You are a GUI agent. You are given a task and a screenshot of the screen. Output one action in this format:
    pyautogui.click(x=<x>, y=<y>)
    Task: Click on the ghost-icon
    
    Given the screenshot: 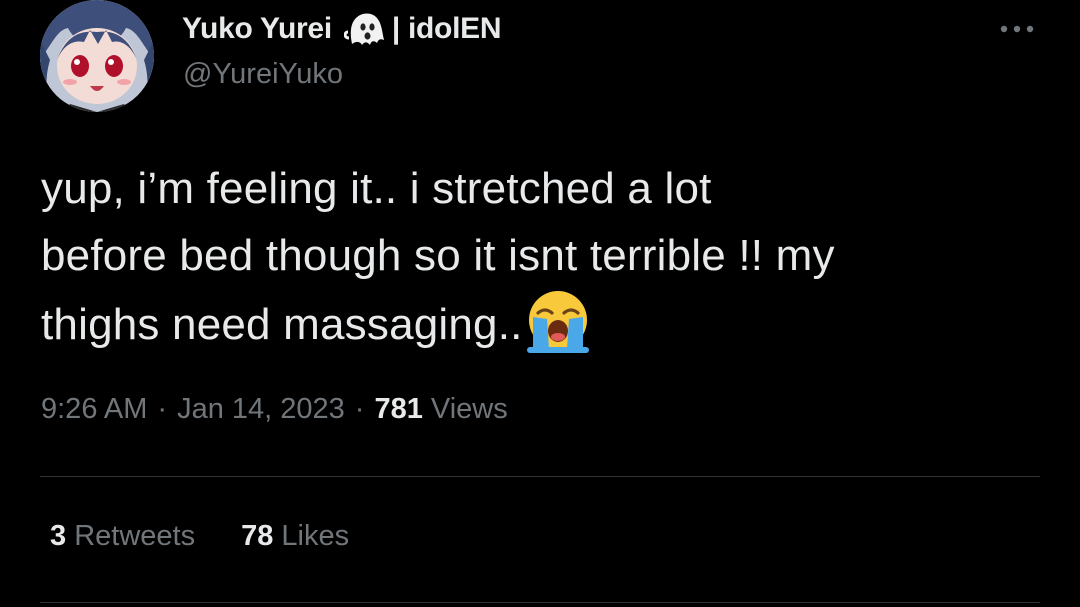 What is the action you would take?
    pyautogui.click(x=364, y=29)
    